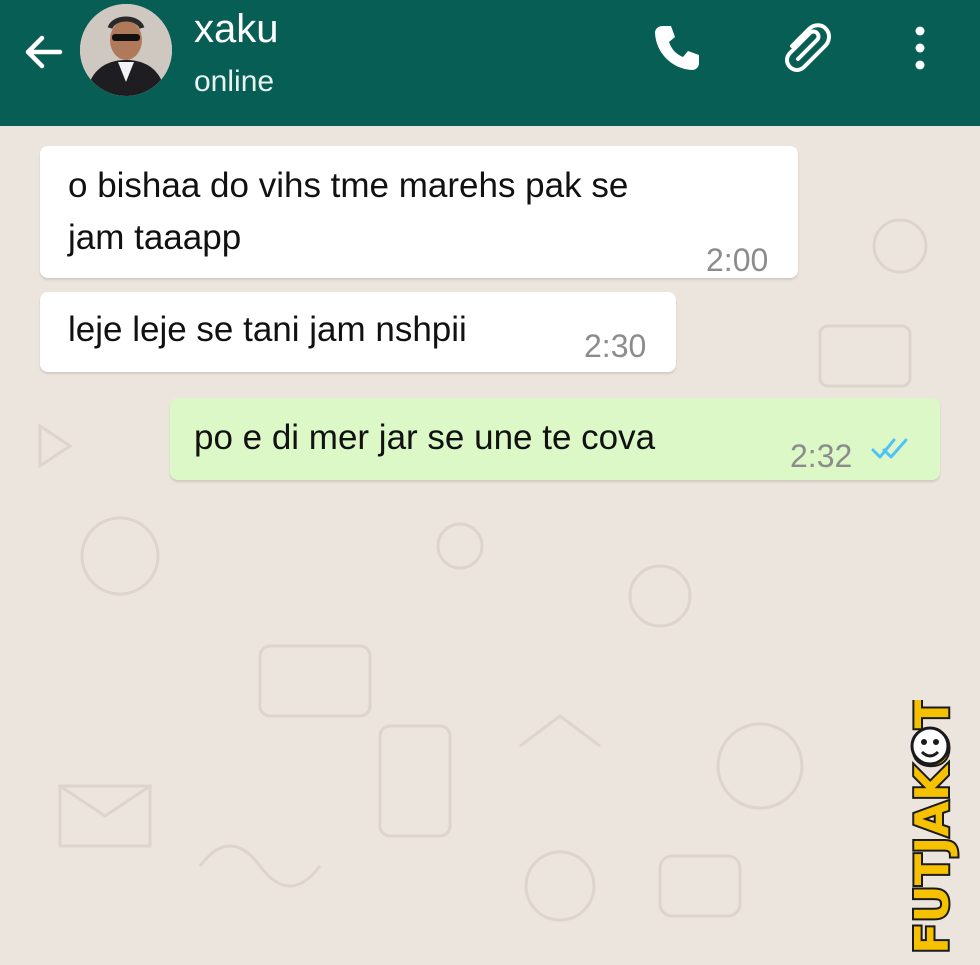  What do you see at coordinates (821, 456) in the screenshot?
I see `message-time: 2:32` at bounding box center [821, 456].